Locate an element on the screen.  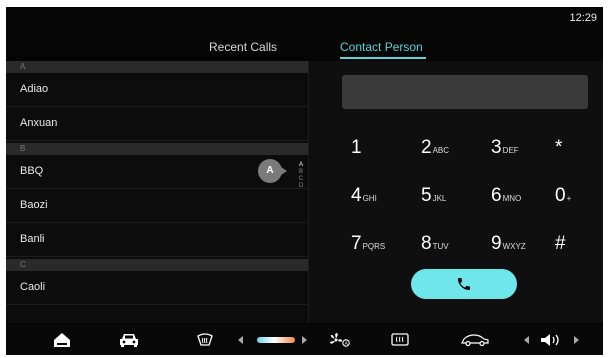
key-letters: WXYZ is located at coordinates (514, 246).